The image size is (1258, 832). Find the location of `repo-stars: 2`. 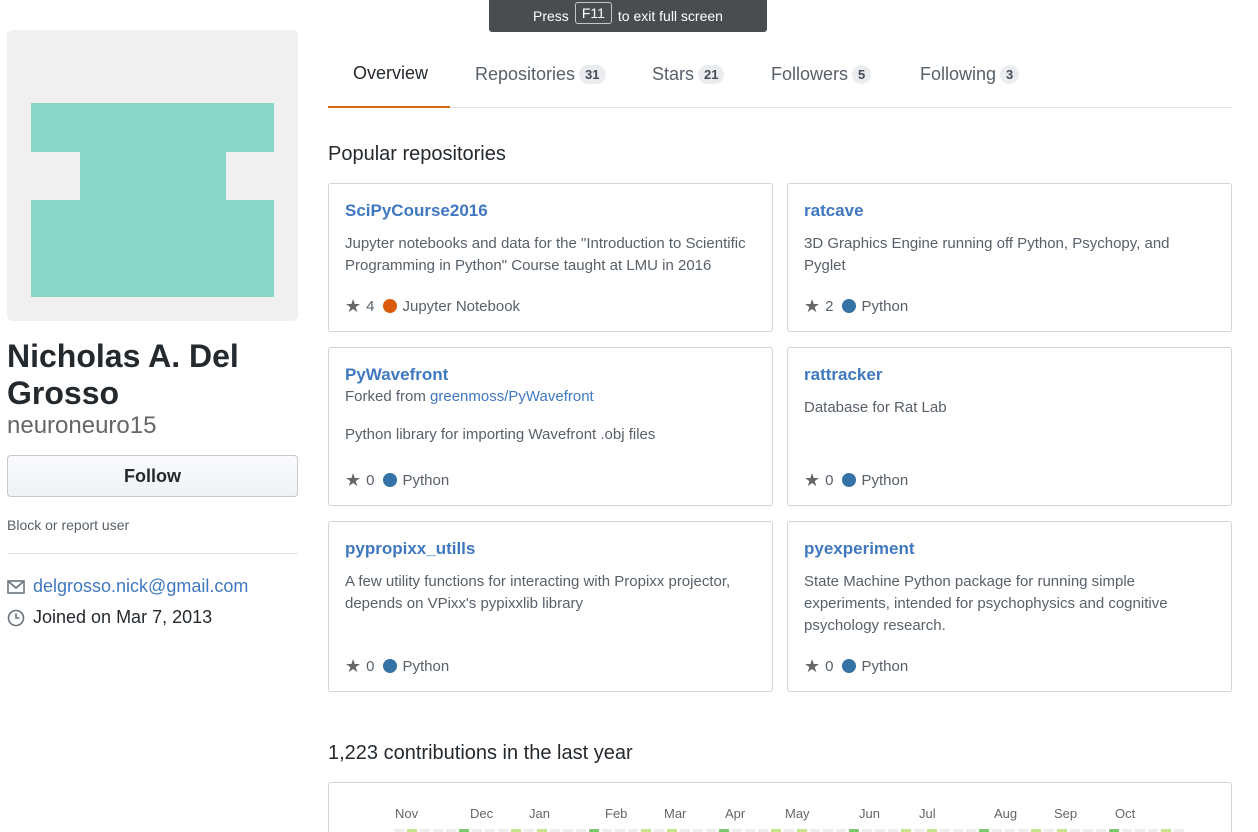

repo-stars: 2 is located at coordinates (829, 306).